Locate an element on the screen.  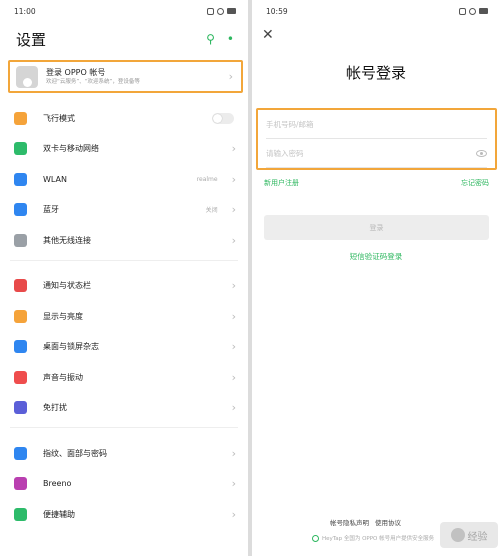
login-button: 登录 is located at coordinates (376, 227).